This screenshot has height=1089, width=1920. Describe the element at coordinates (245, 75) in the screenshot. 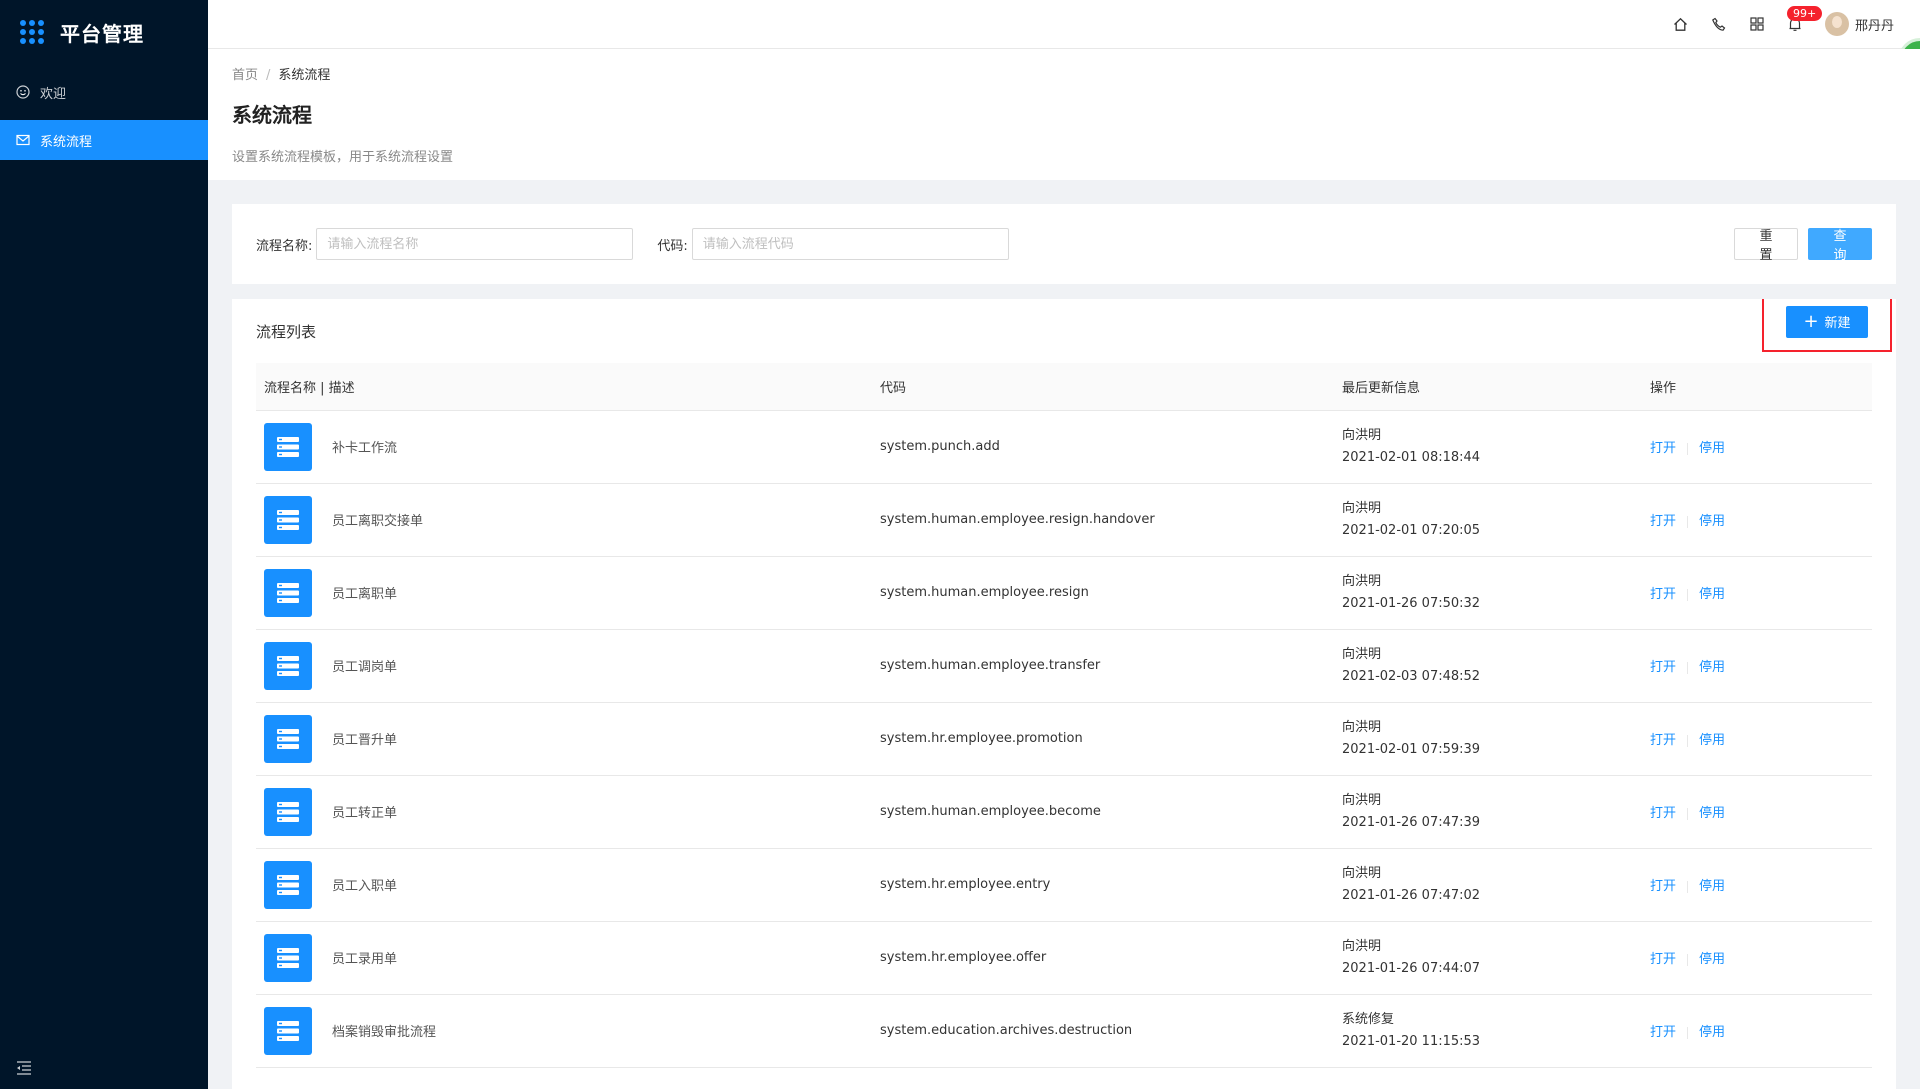

I see `breadcrumb-home: 首页` at that location.